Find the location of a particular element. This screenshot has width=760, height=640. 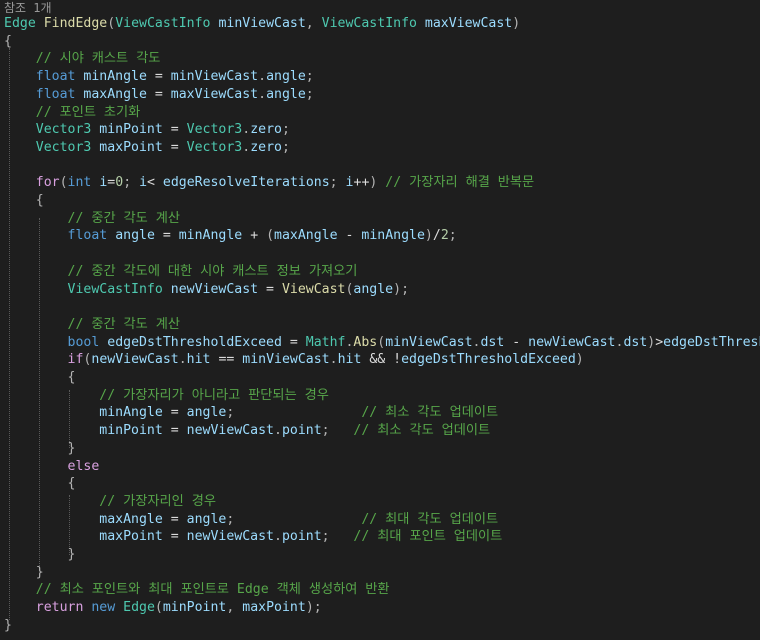

punctuation-token: } is located at coordinates (71, 448).